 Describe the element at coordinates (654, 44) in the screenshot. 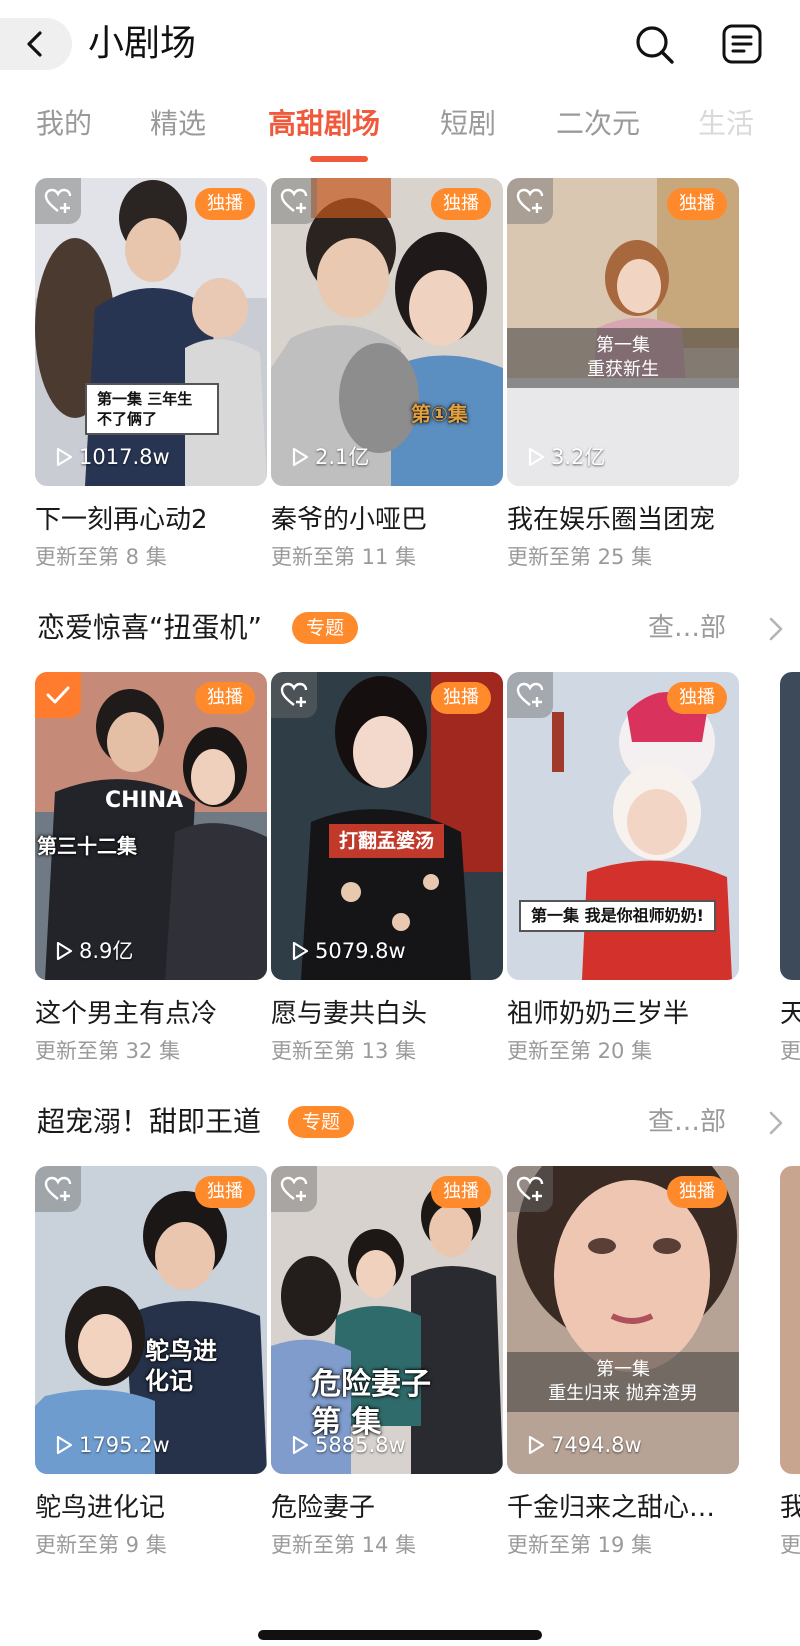

I see `search-button` at that location.